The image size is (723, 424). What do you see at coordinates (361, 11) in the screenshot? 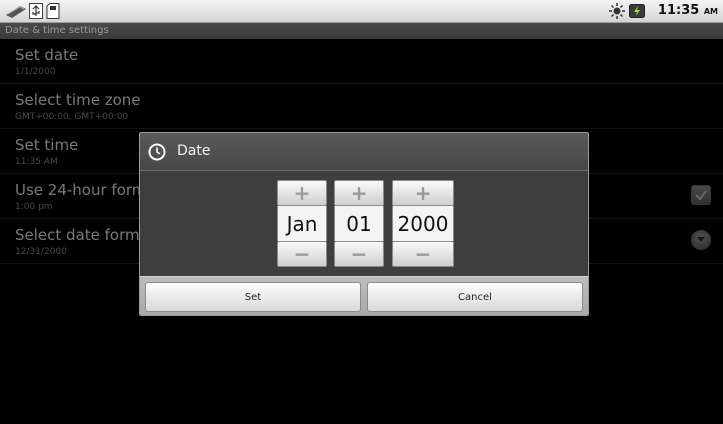
I see `status-bar: 11:35 AM` at bounding box center [361, 11].